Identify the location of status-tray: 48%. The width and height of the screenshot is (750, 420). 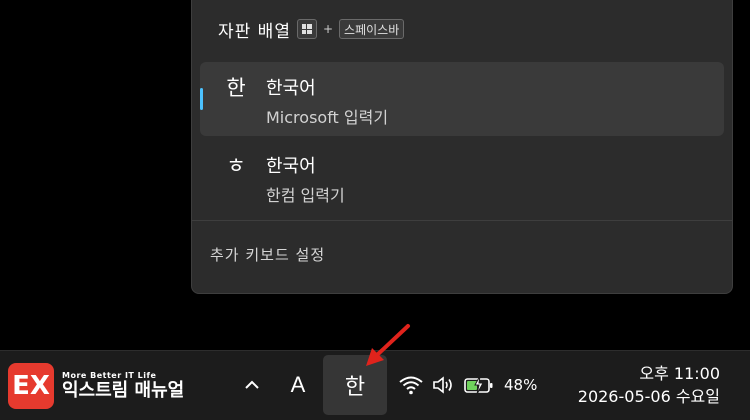
(467, 385).